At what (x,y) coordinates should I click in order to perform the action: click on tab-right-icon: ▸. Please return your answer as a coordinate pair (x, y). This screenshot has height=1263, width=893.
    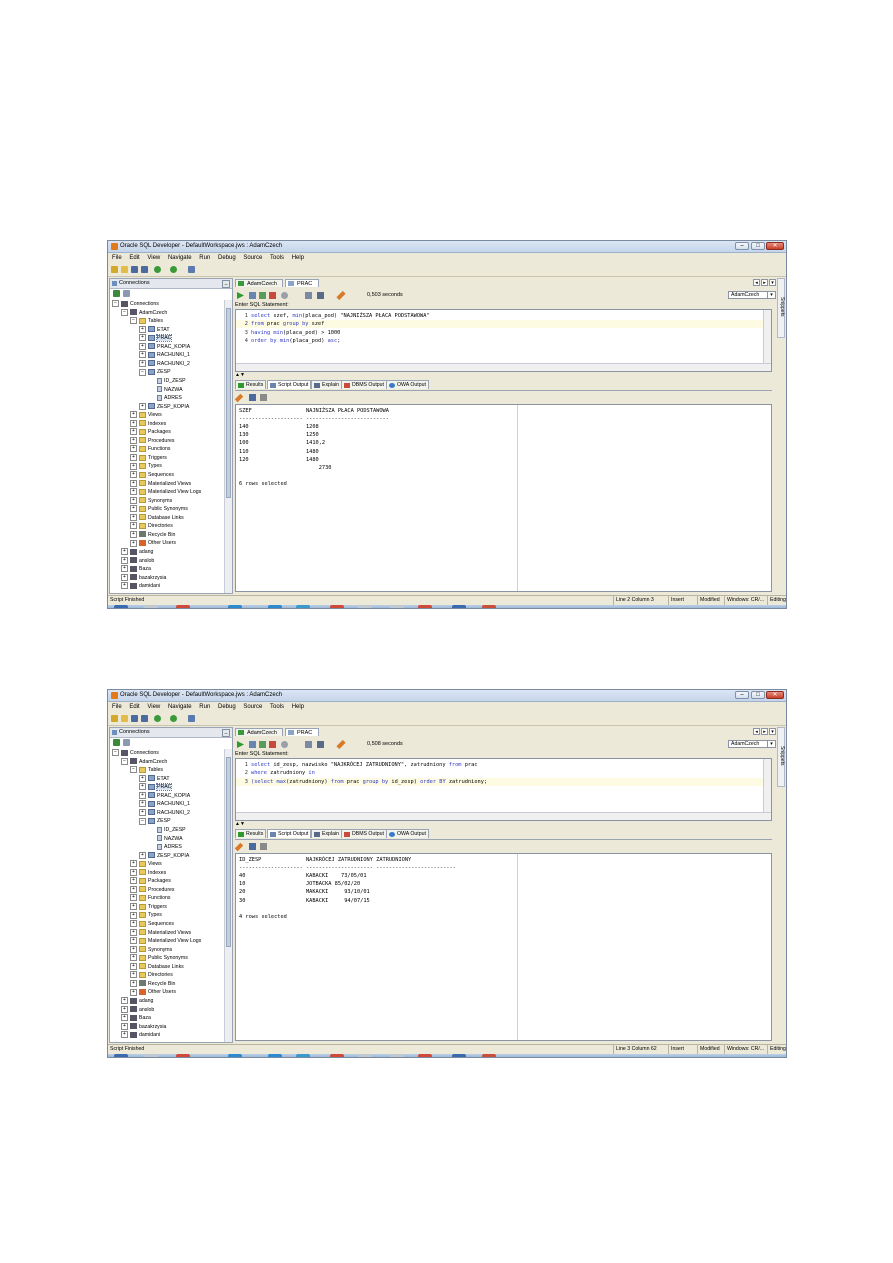
    Looking at the image, I should click on (764, 731).